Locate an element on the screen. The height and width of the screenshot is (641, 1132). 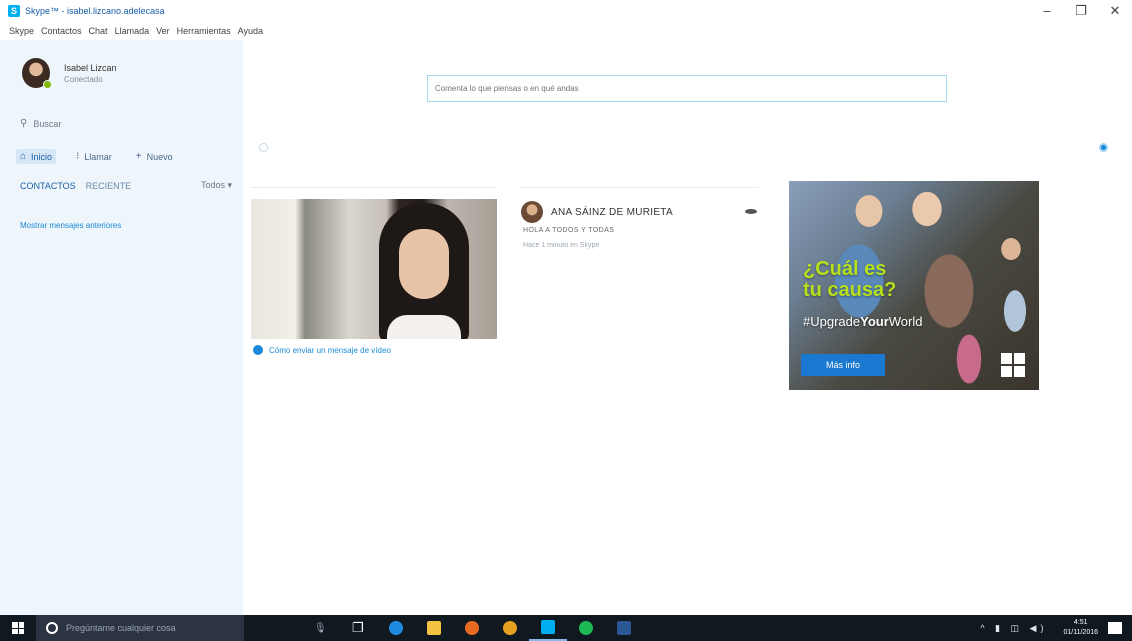
home-icon: ⌂ is located at coordinates (23, 156).